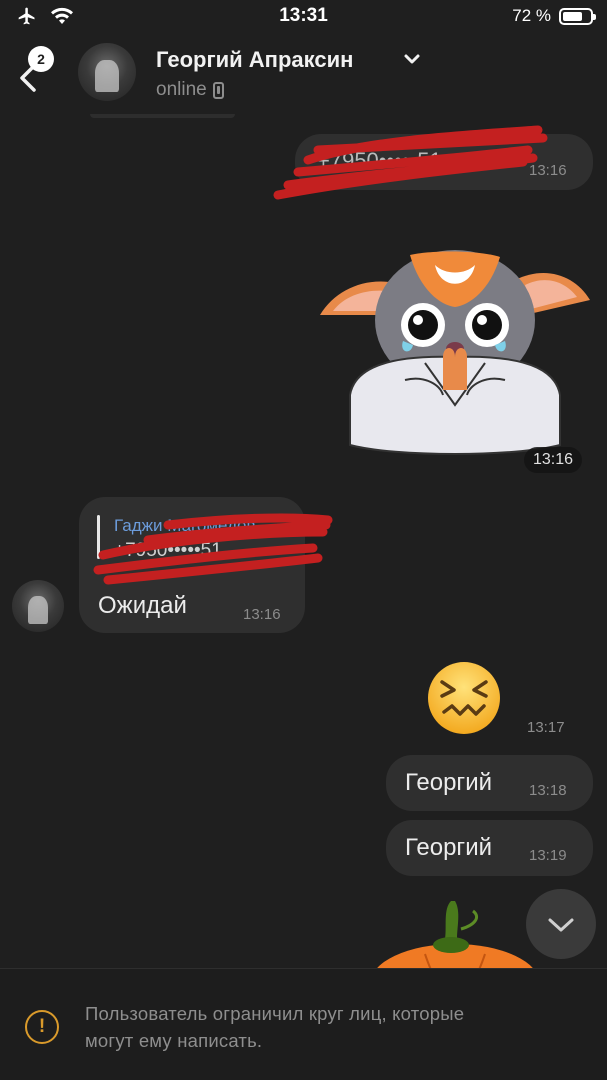 This screenshot has width=607, height=1080. Describe the element at coordinates (303, 74) in the screenshot. I see `chat-header: 2 Георгий Апраксин online` at that location.